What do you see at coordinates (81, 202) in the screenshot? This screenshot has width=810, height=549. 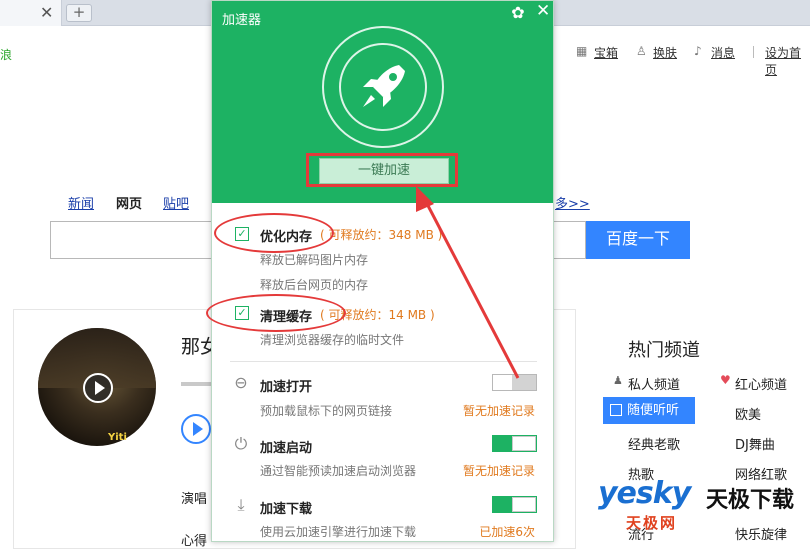 I see `nav-news: 新闻` at bounding box center [81, 202].